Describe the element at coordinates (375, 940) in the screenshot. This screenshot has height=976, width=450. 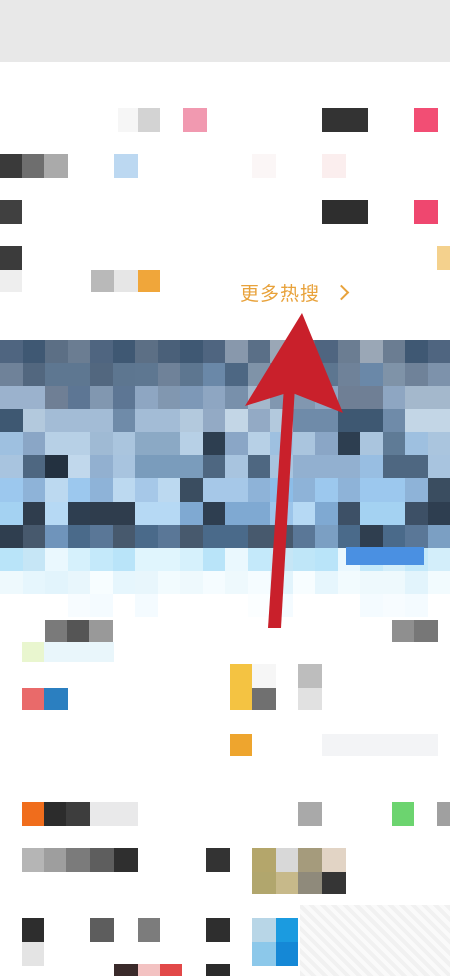
I see `watermark-area` at that location.